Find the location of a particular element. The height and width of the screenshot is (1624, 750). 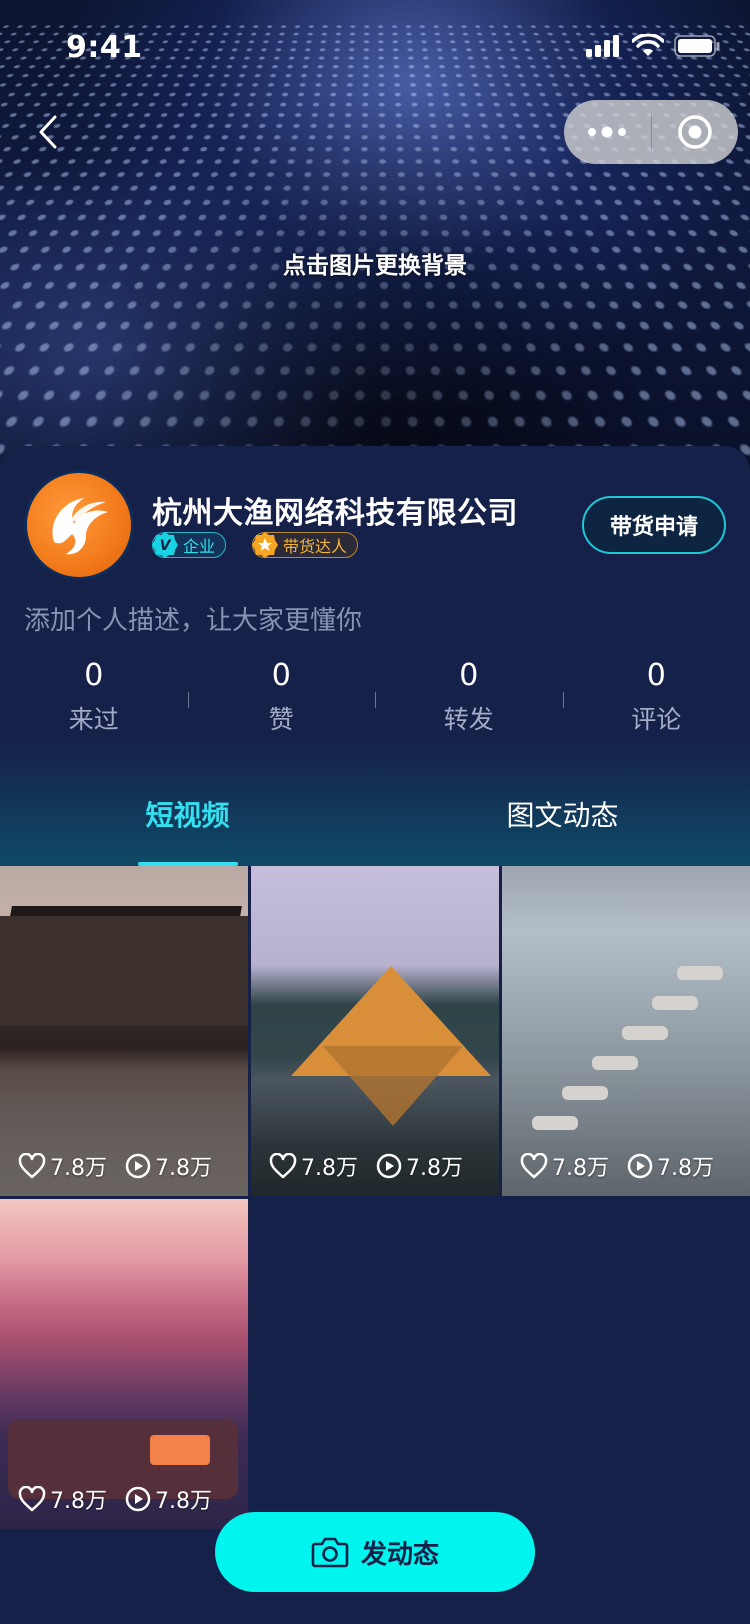

apply-seller-button: 带货申请 is located at coordinates (654, 525).